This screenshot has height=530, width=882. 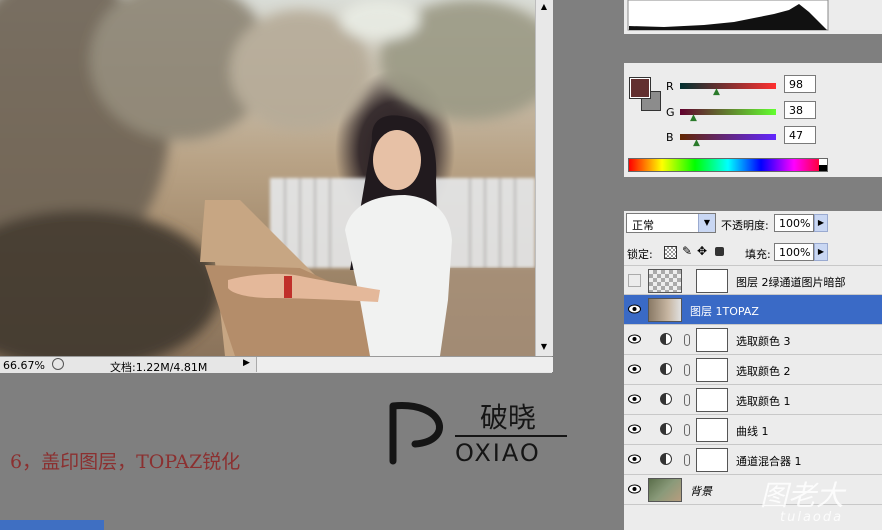 I want to click on site-watermark: 图老大 tulaoda, so click(x=801, y=500).